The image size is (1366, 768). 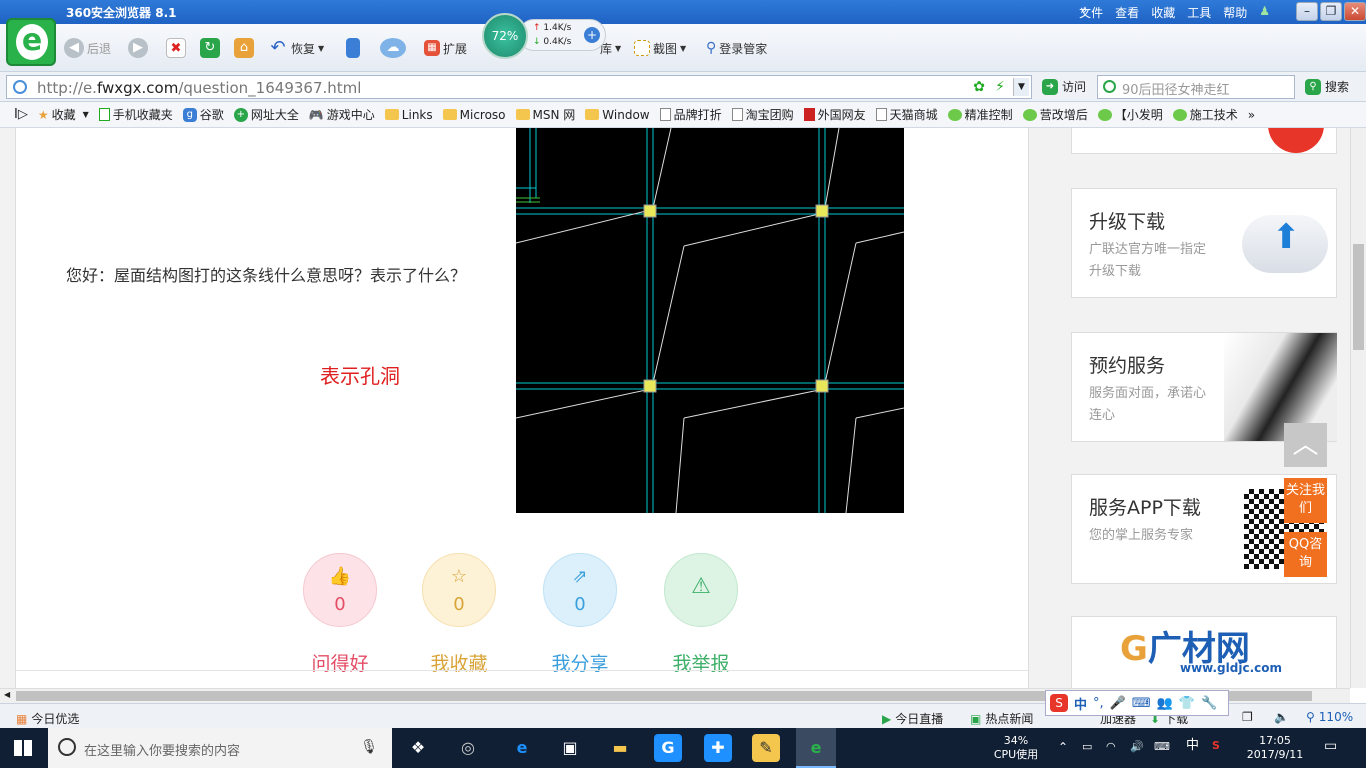 I want to click on bookmark-microsoft: Microso, so click(x=474, y=115).